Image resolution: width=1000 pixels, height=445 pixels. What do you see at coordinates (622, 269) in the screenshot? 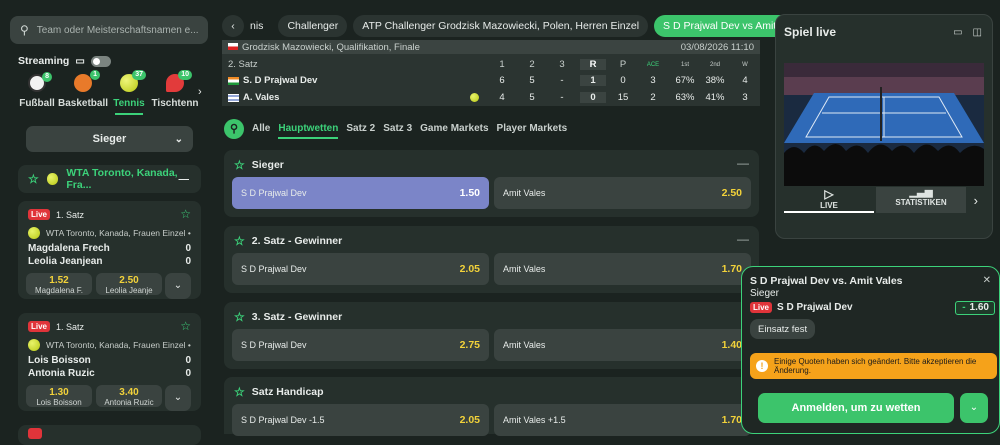
I see `odds-selection: Amit Vales 1.70` at bounding box center [622, 269].